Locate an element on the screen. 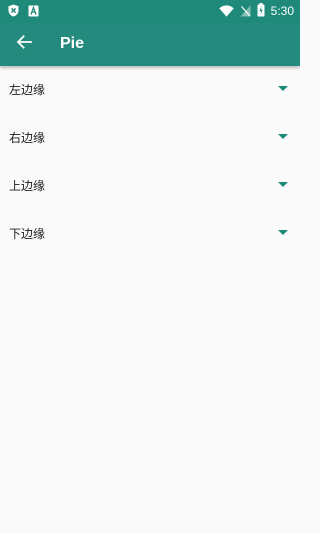 The height and width of the screenshot is (533, 320). battery-charging-icon is located at coordinates (261, 11).